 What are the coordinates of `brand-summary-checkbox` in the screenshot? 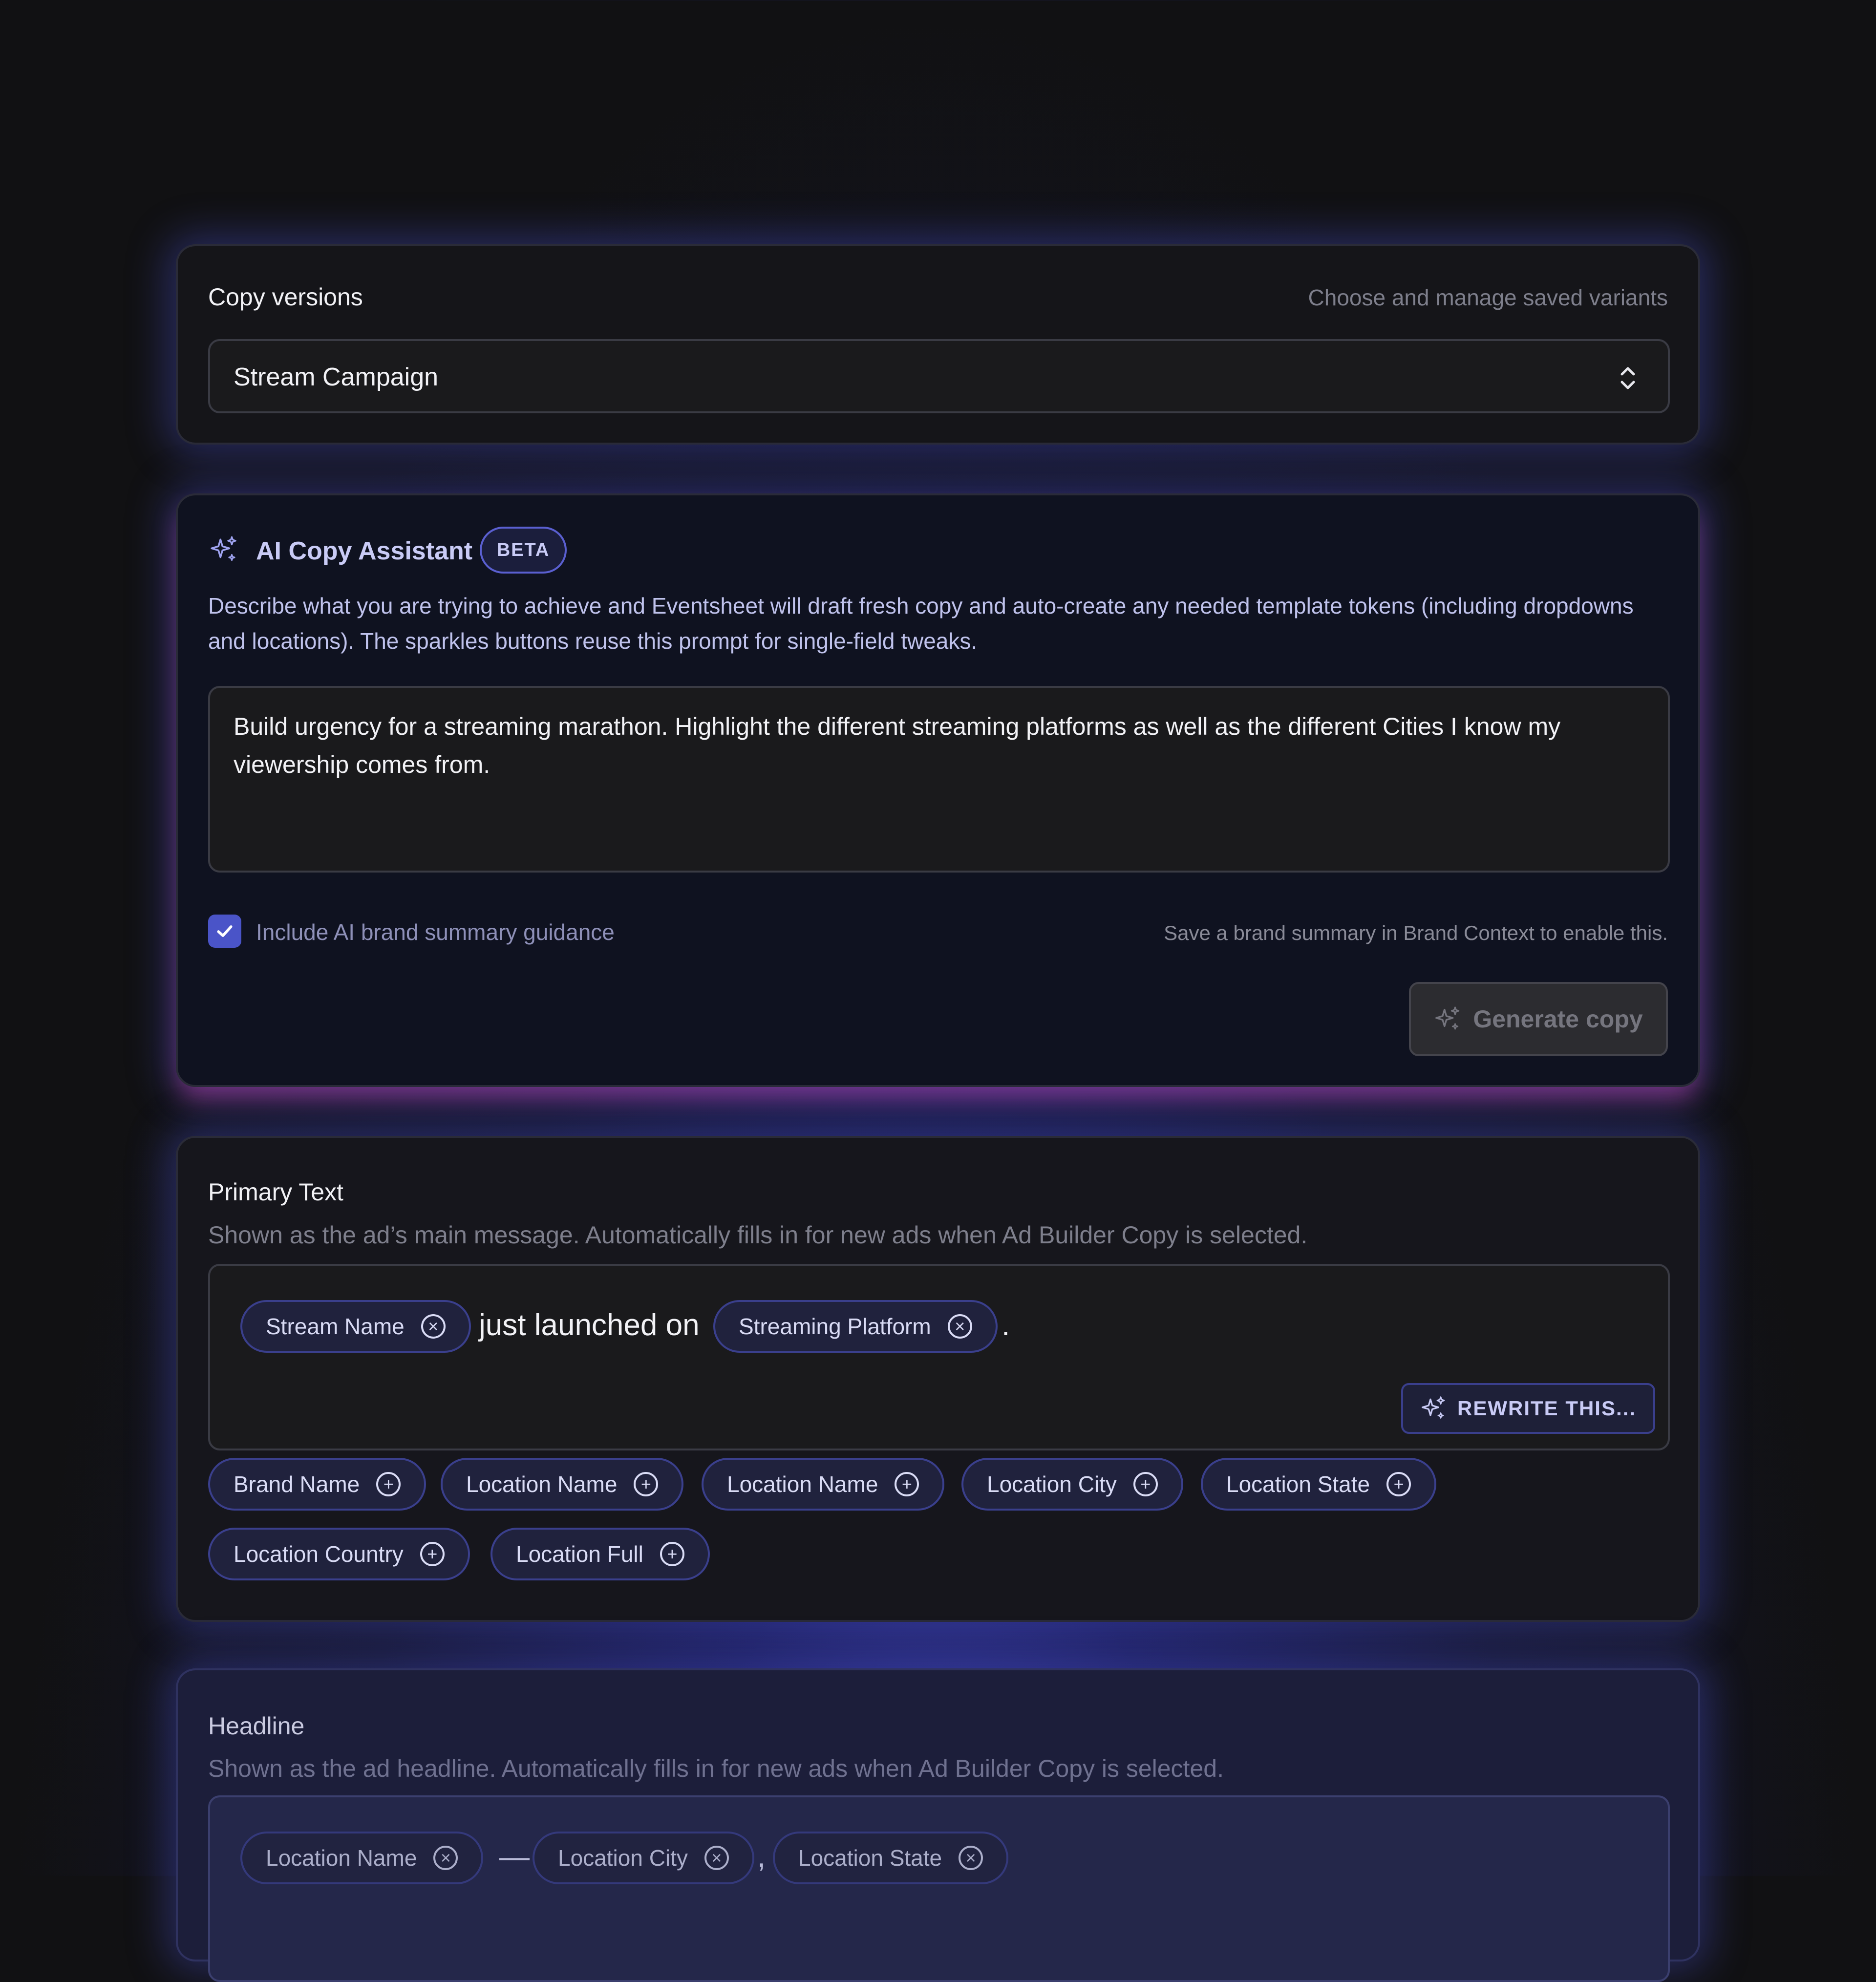 It's located at (224, 931).